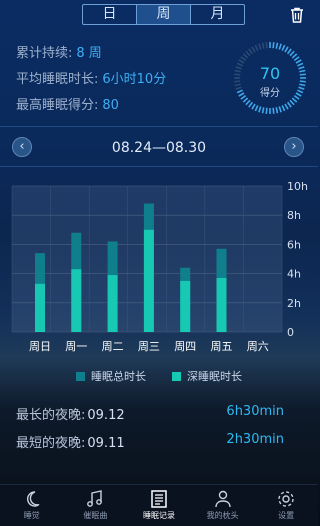 Image resolution: width=320 pixels, height=526 pixels. I want to click on tab-day: 日, so click(110, 14).